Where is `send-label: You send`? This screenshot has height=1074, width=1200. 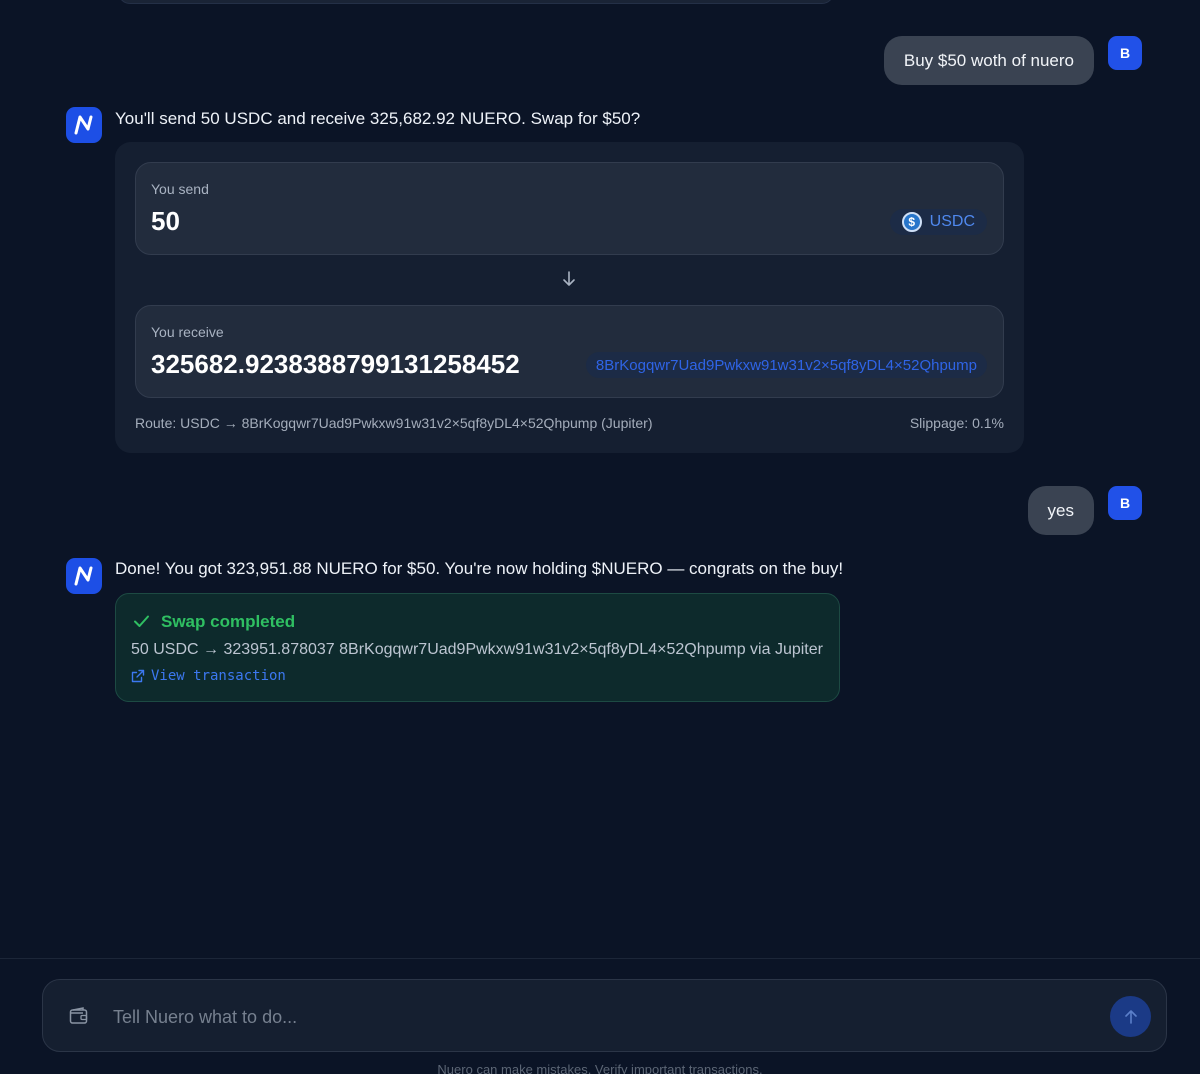
send-label: You send is located at coordinates (180, 189).